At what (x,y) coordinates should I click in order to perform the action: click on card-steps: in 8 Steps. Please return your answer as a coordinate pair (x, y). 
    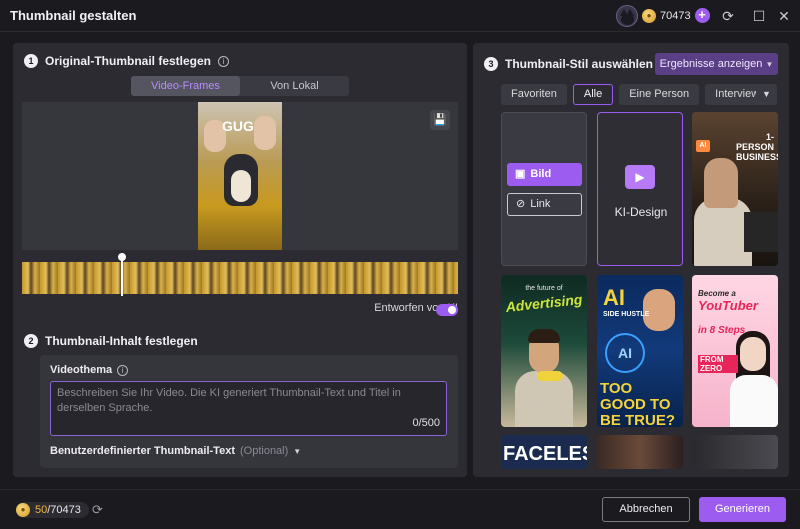
    Looking at the image, I should click on (722, 330).